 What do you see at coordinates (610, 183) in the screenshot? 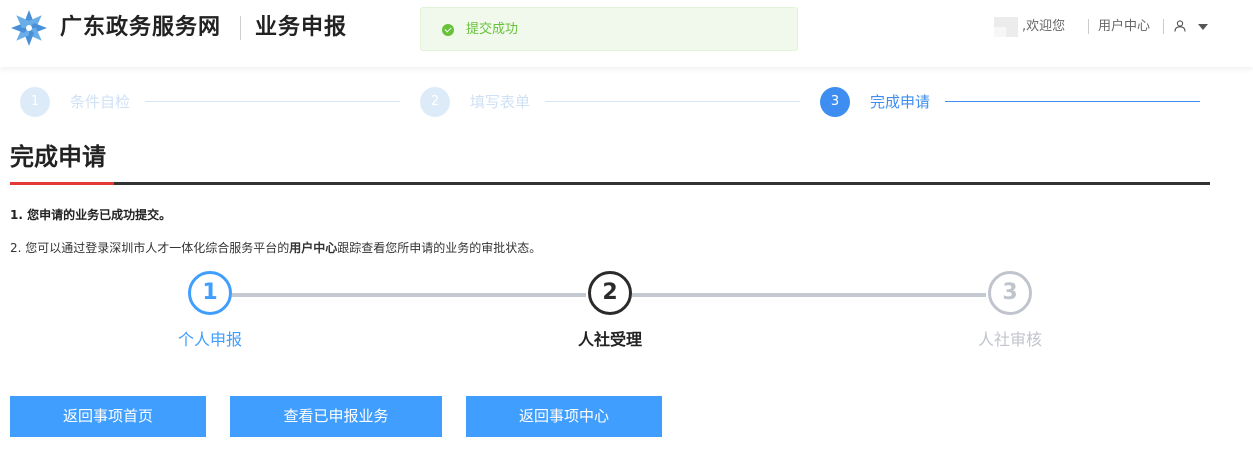
I see `title-underline` at bounding box center [610, 183].